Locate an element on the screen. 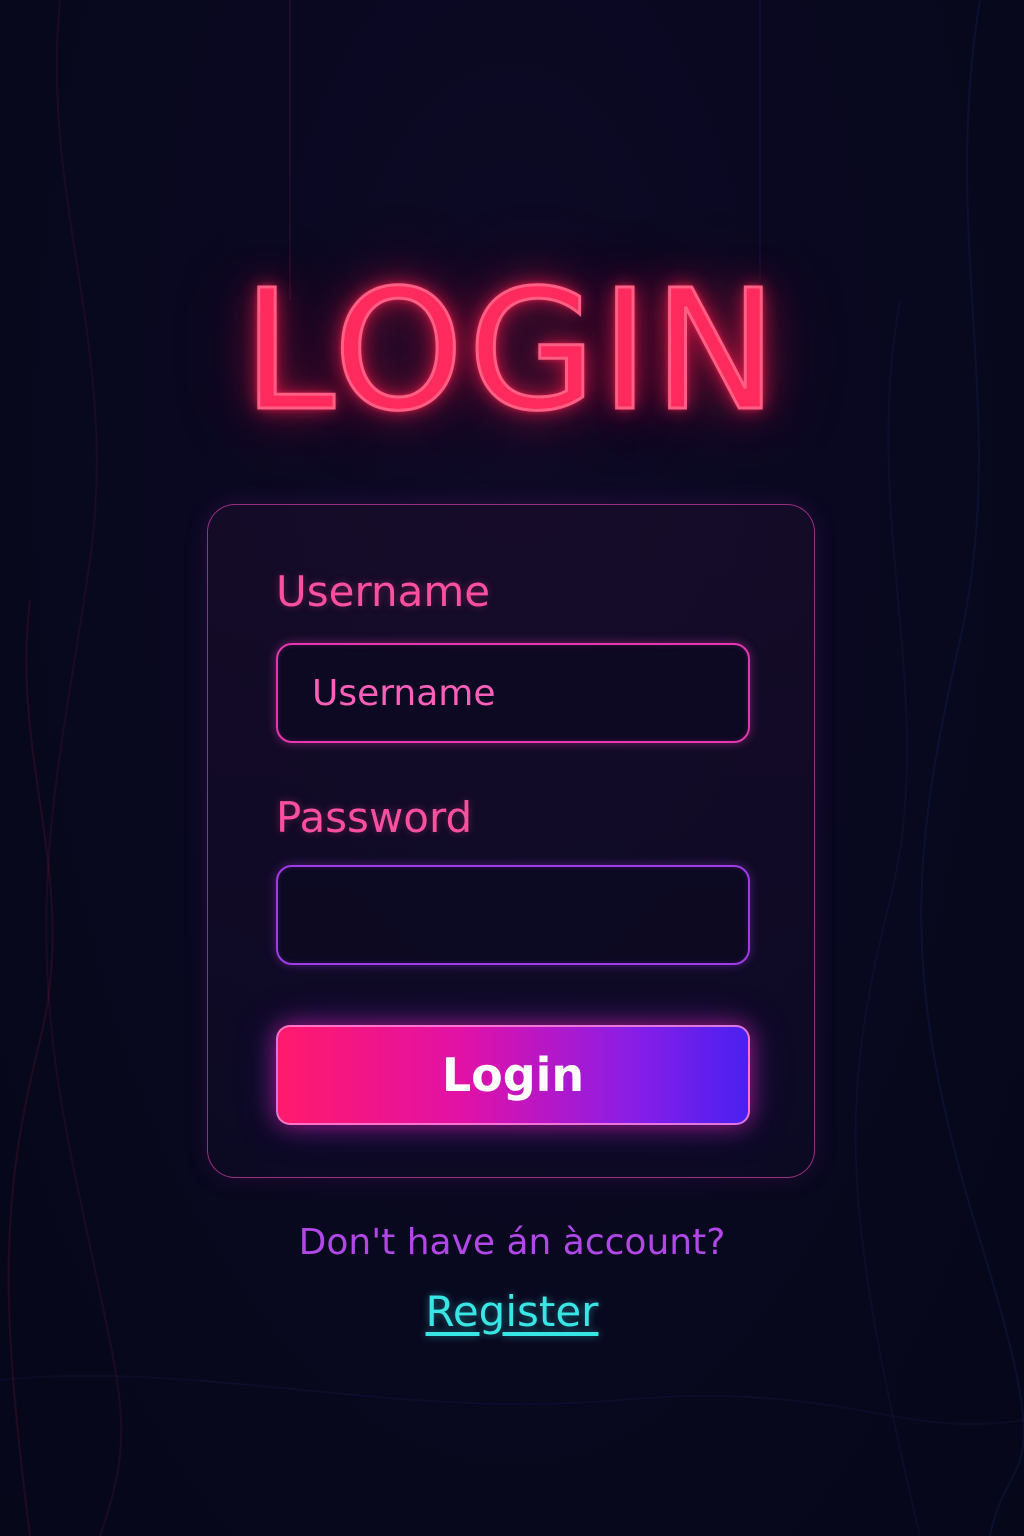  password-input is located at coordinates (513, 915).